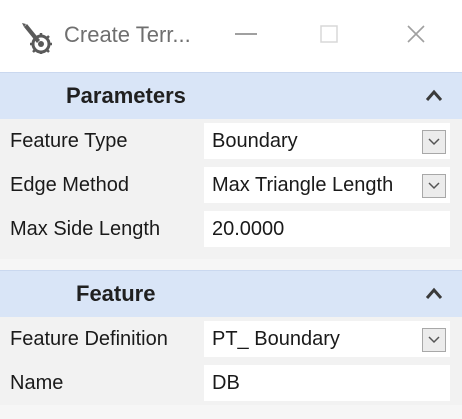  I want to click on edge-method-dropdown: Max Triangle Length, so click(327, 185).